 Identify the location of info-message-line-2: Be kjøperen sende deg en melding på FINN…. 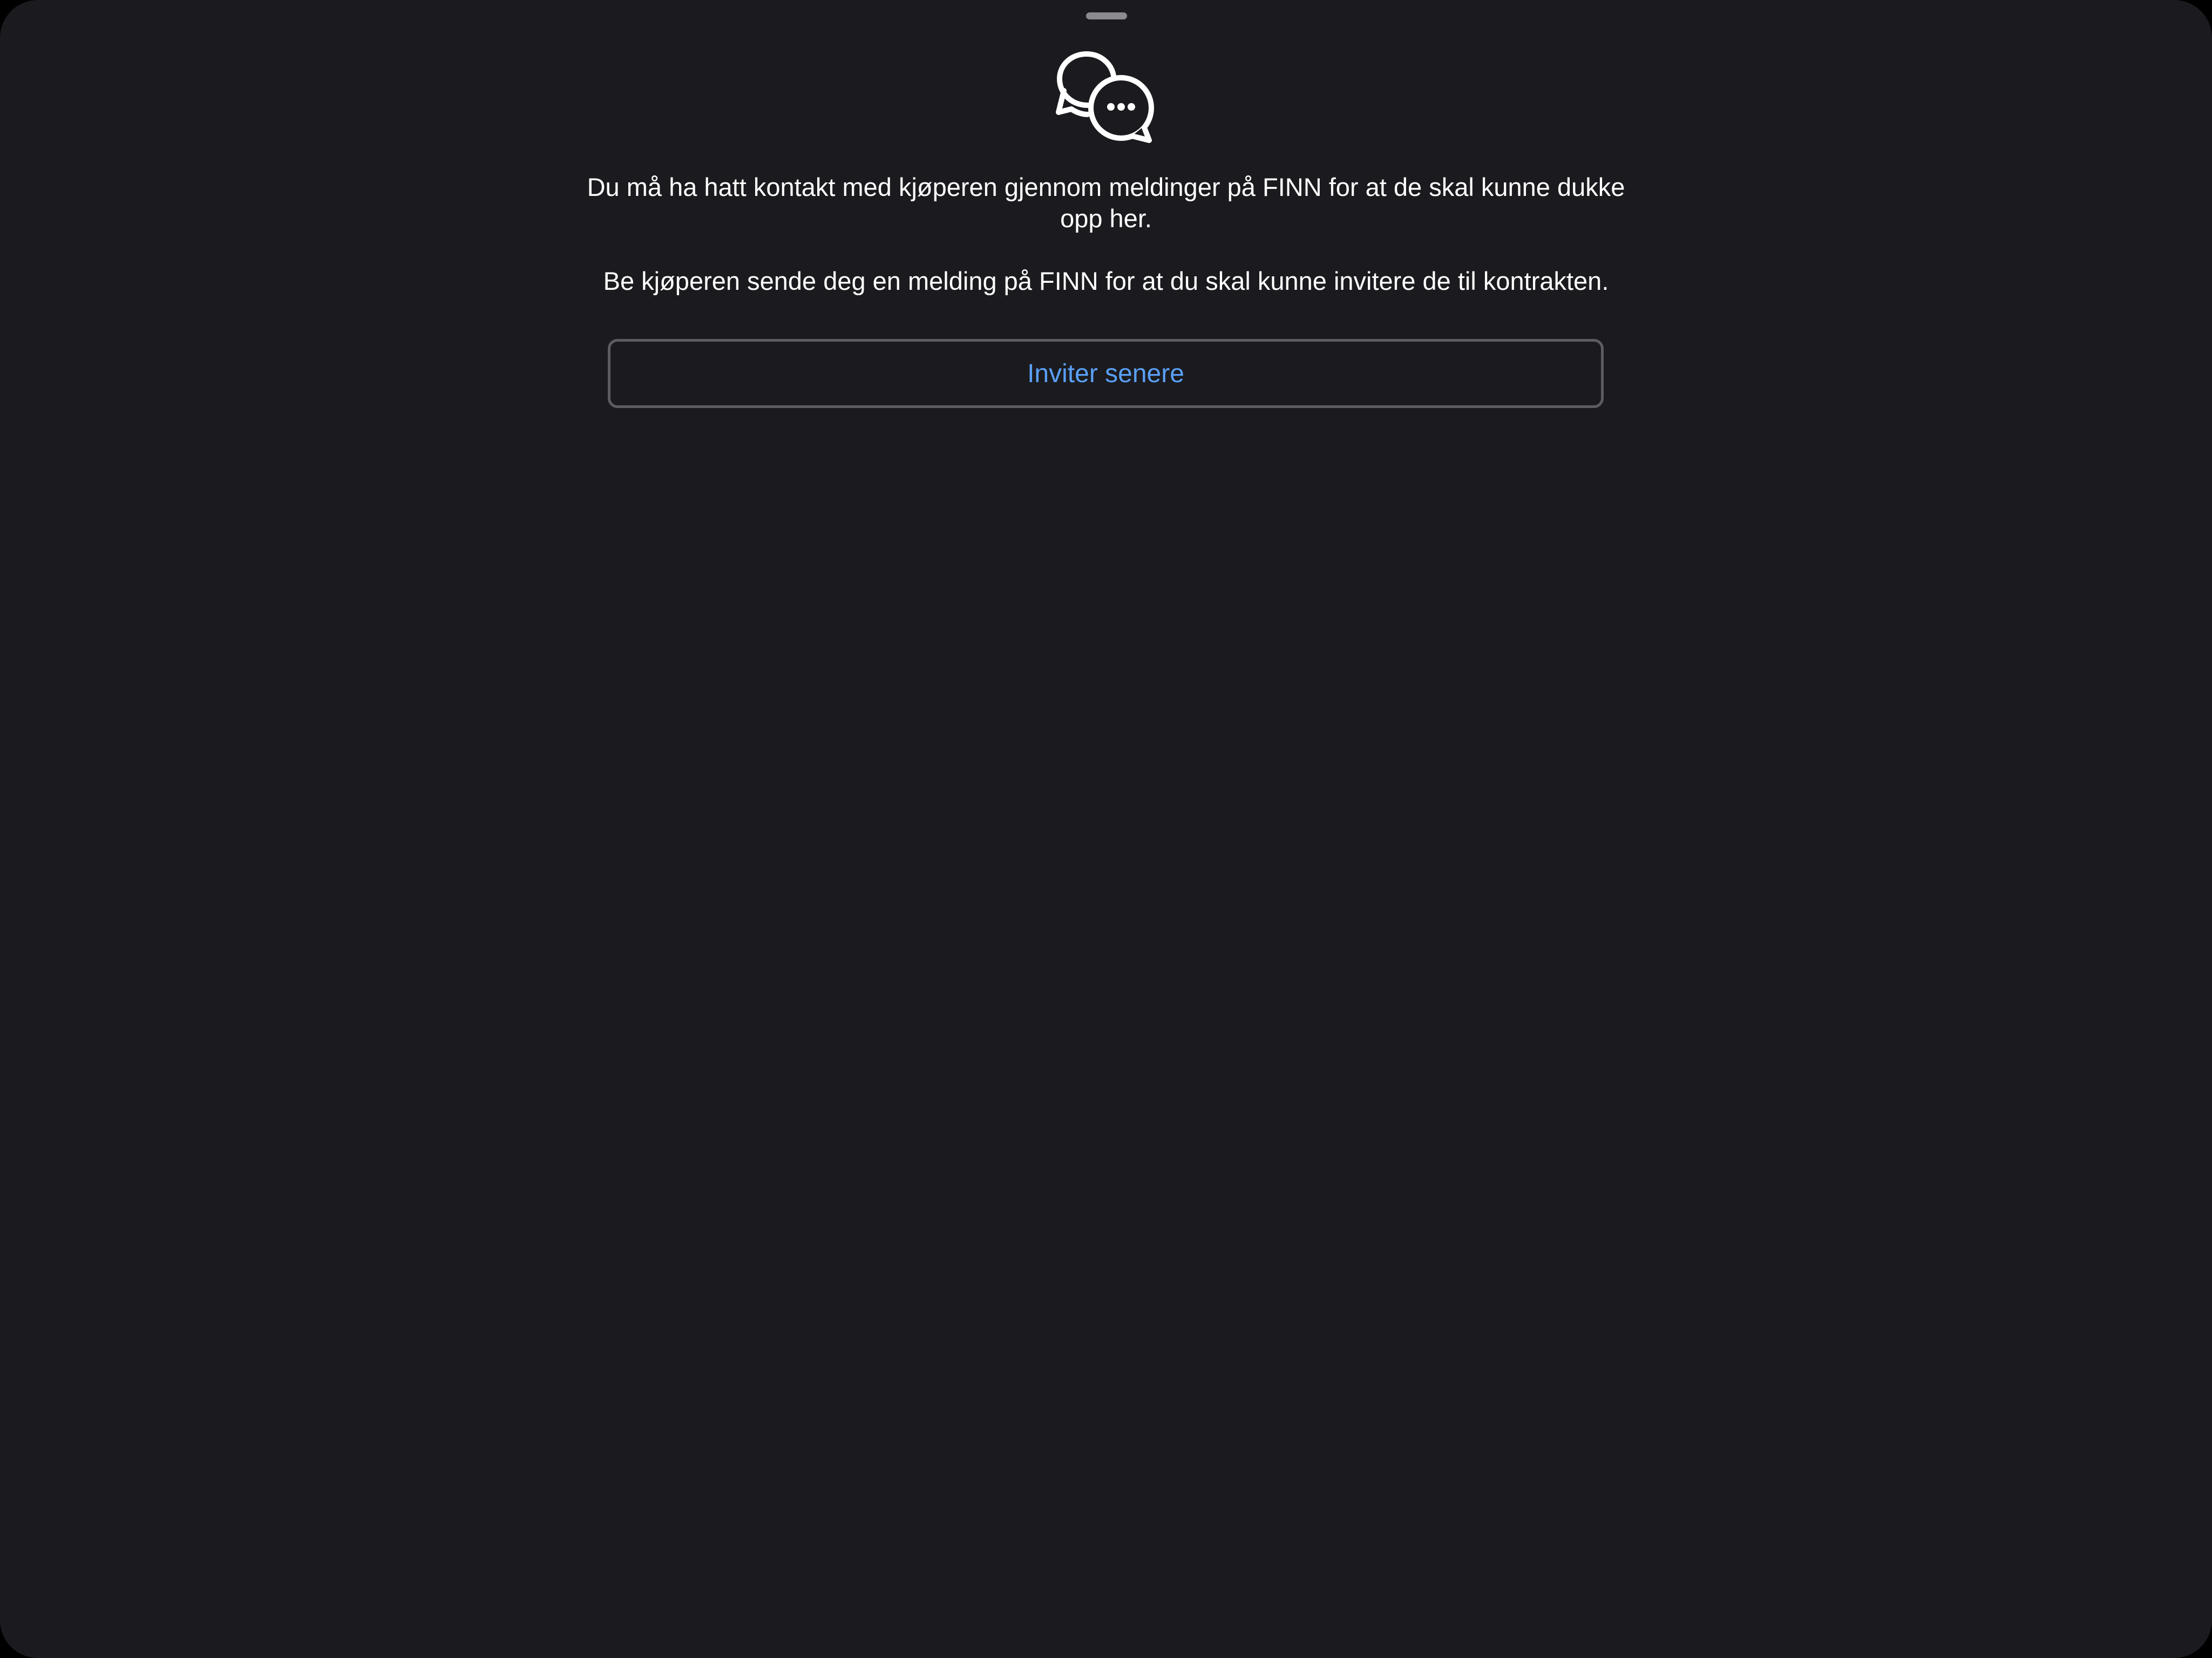
(1106, 281).